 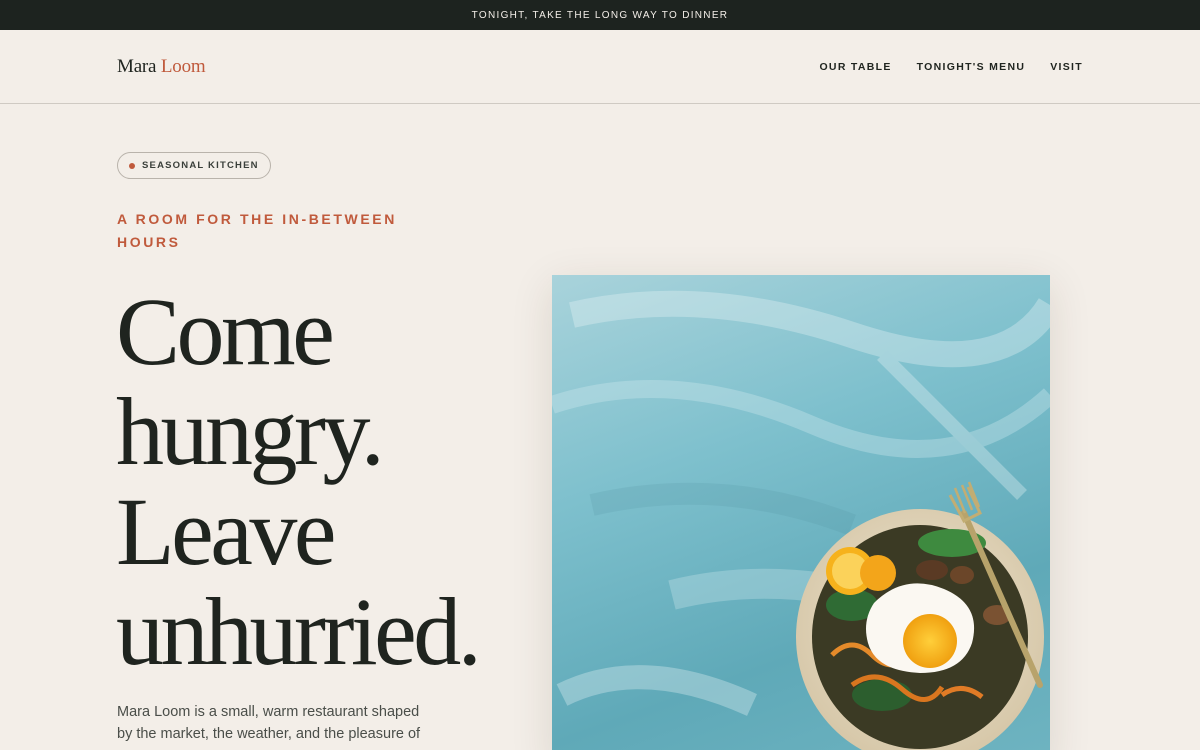 What do you see at coordinates (226, 531) in the screenshot?
I see `headline-line-3: Leave` at bounding box center [226, 531].